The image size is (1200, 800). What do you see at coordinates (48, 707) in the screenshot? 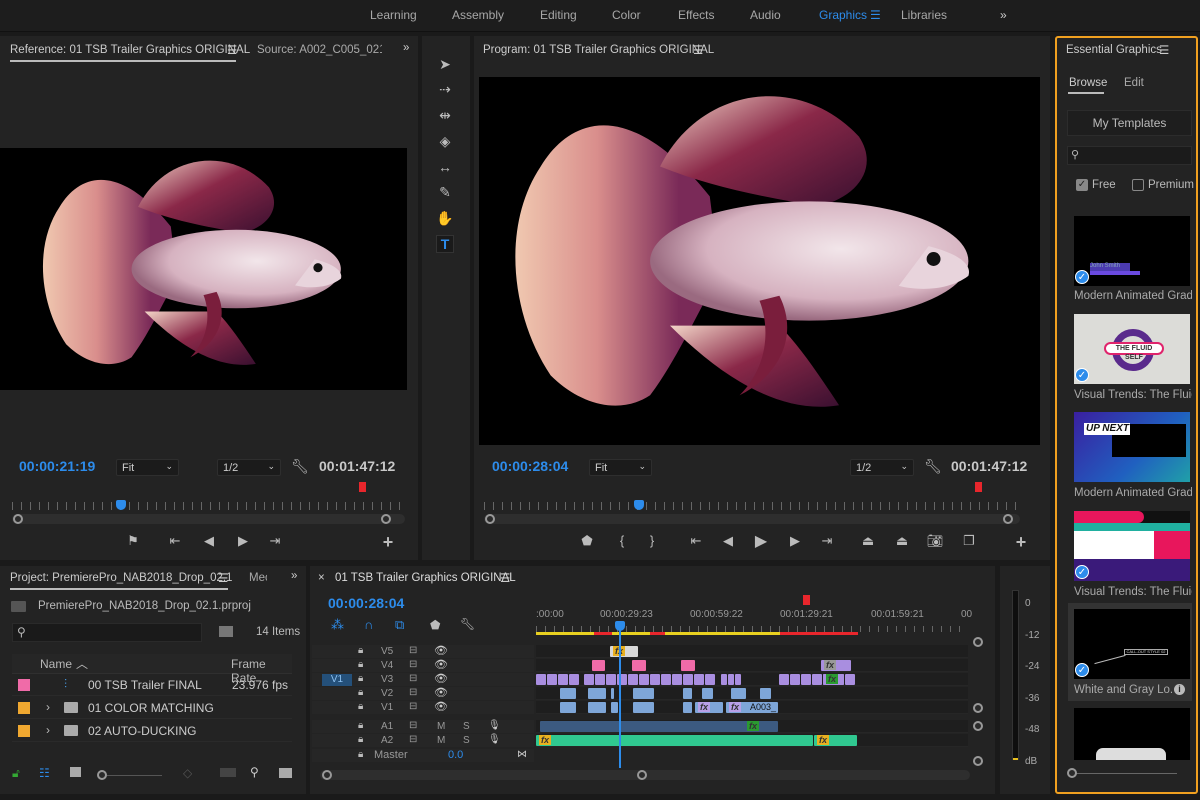
I see `expand-chevron-icon: ›` at bounding box center [48, 707].